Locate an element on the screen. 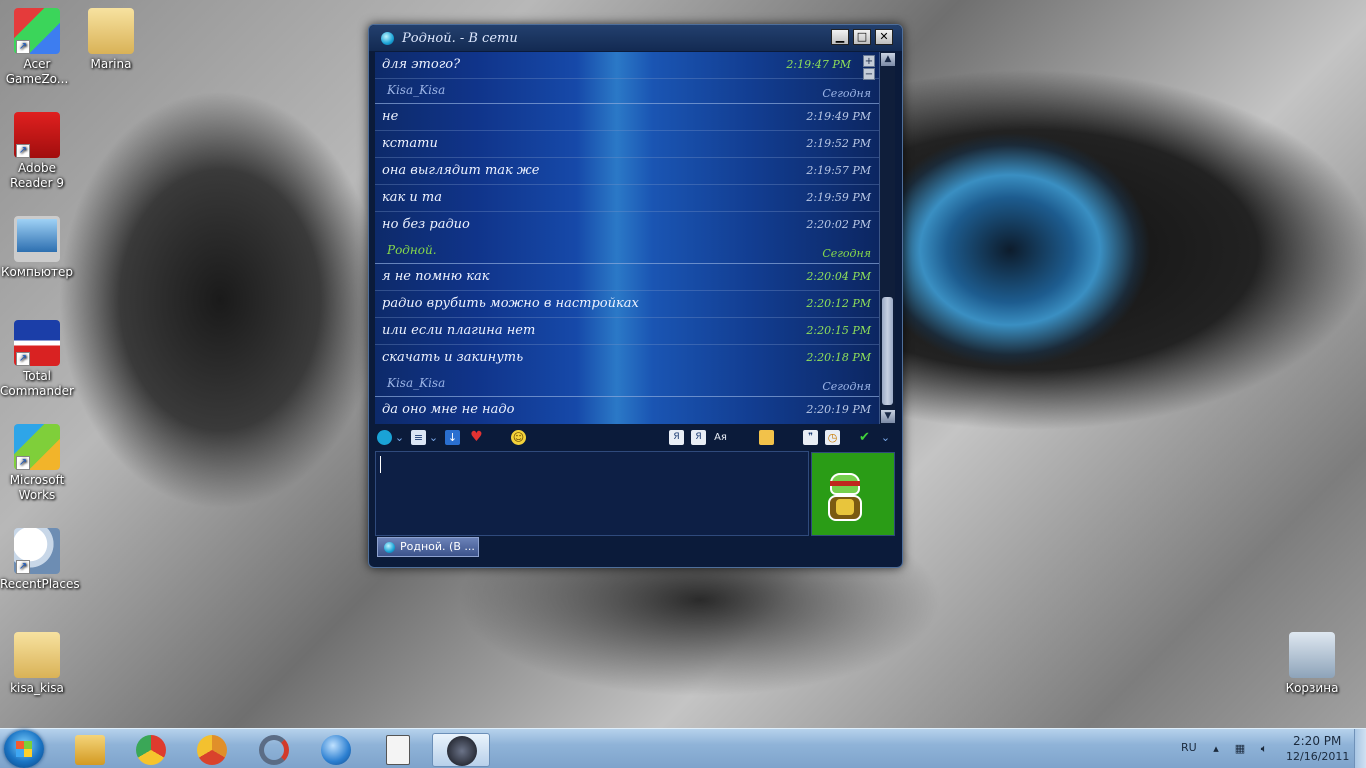  desktop-icon-kisa-kisa: kisa_kisa is located at coordinates (37, 664).